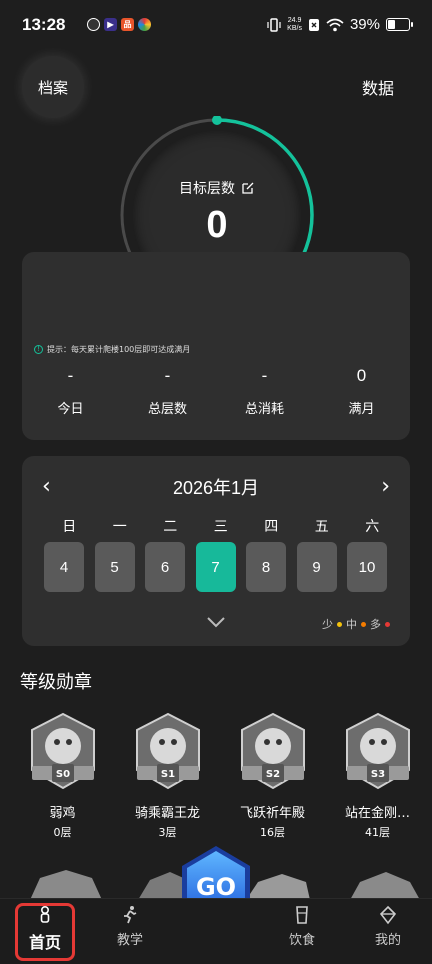 This screenshot has width=432, height=964. Describe the element at coordinates (216, 391) in the screenshot. I see `stats-row: - 今日 - 总层数 - 总消耗 0 满月` at that location.